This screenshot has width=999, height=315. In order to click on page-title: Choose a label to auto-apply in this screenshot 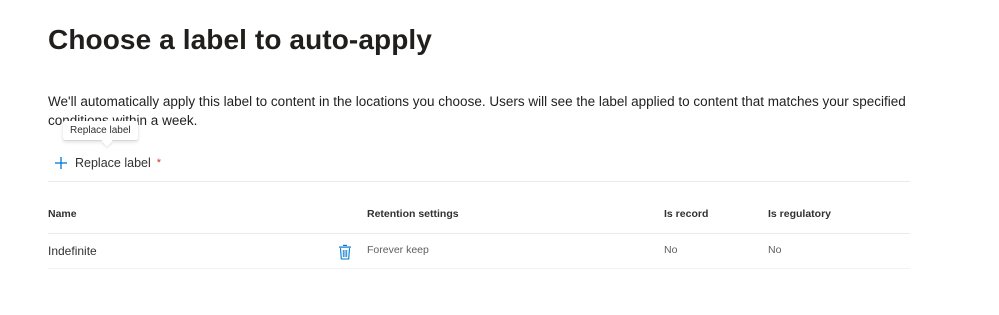, I will do `click(240, 39)`.